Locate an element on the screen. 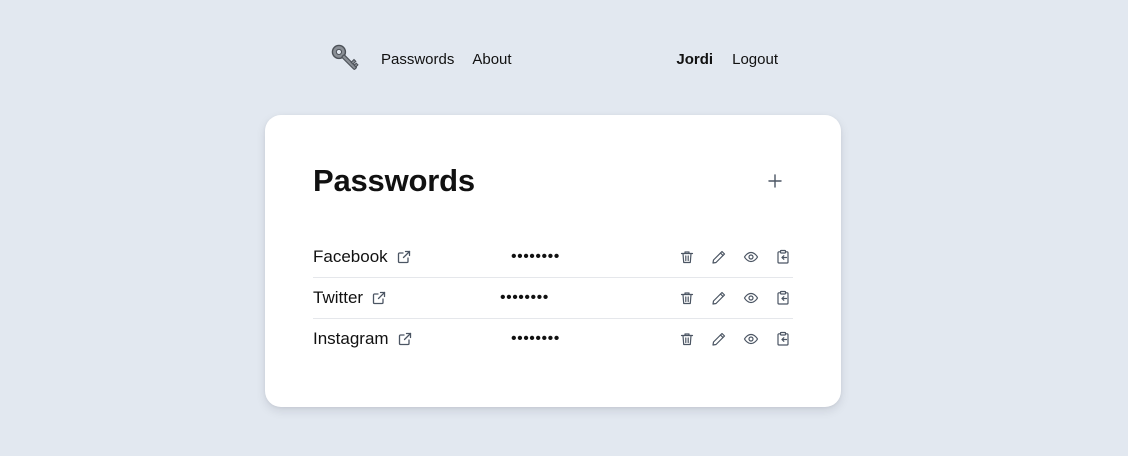 The image size is (1128, 456). add-password-button is located at coordinates (775, 181).